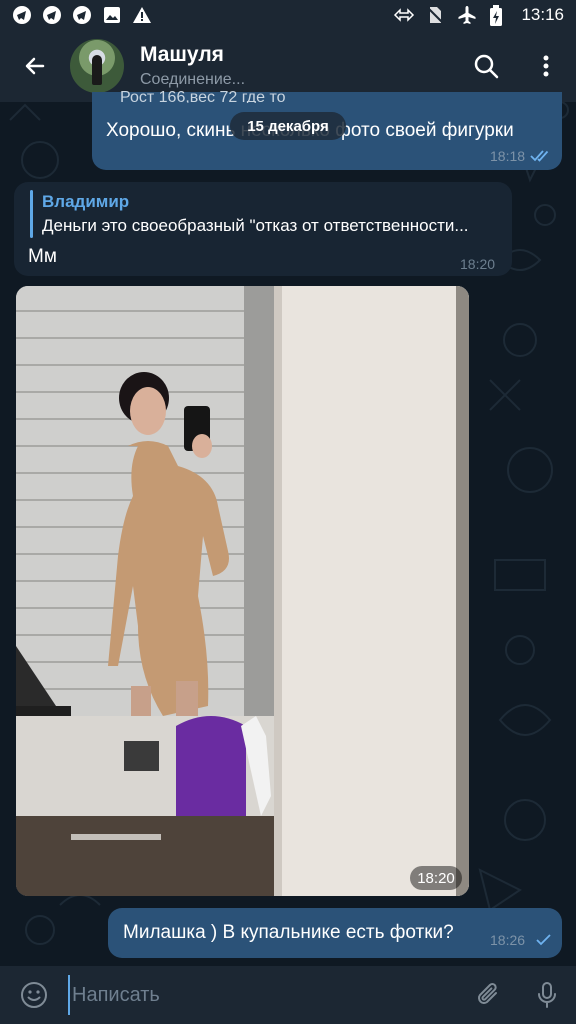 This screenshot has width=576, height=1024. Describe the element at coordinates (97, 66) in the screenshot. I see `avatar` at that location.